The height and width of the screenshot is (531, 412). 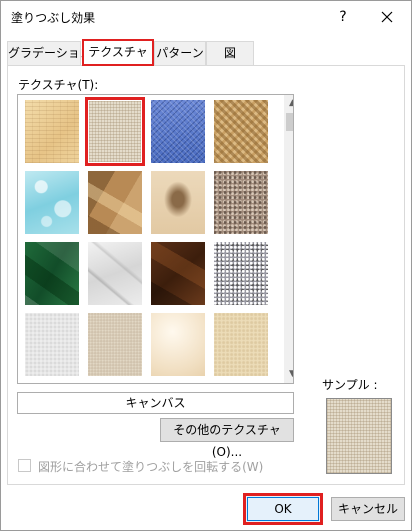 I want to click on papyrus-texture-icon, so click(x=52, y=131).